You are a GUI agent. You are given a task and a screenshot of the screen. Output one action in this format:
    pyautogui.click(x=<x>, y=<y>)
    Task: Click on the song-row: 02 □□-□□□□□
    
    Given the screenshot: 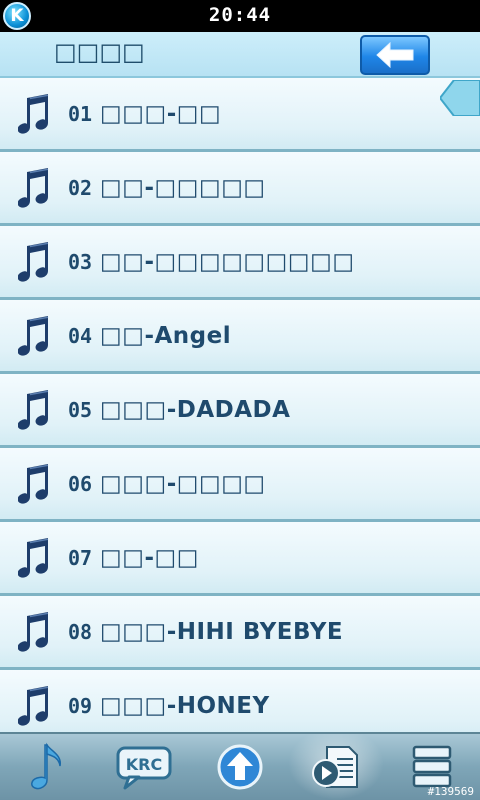 What is the action you would take?
    pyautogui.click(x=240, y=189)
    